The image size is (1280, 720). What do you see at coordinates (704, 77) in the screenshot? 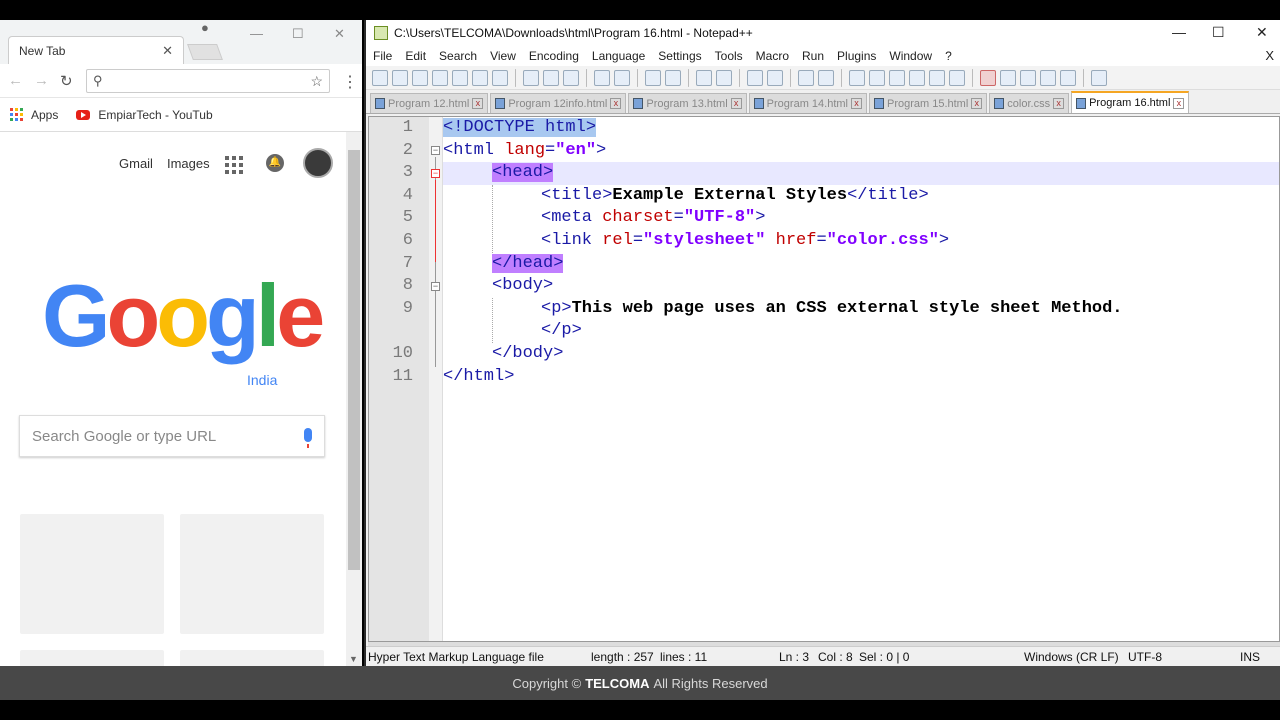
I see `zoom-in-icon` at bounding box center [704, 77].